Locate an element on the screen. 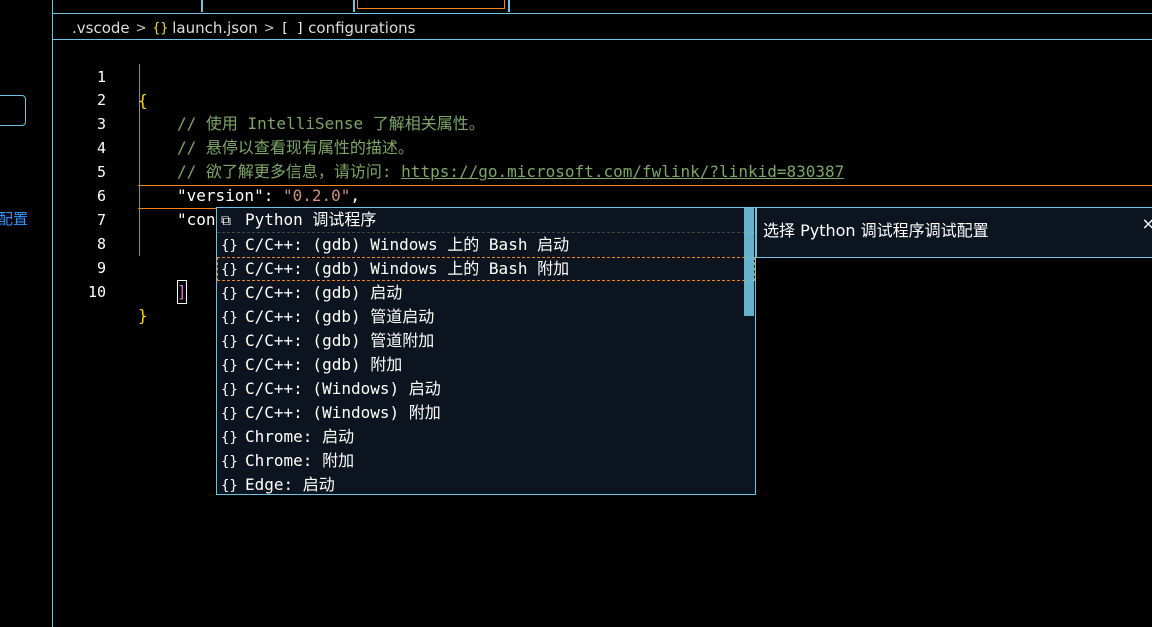  active-tab is located at coordinates (431, 4).